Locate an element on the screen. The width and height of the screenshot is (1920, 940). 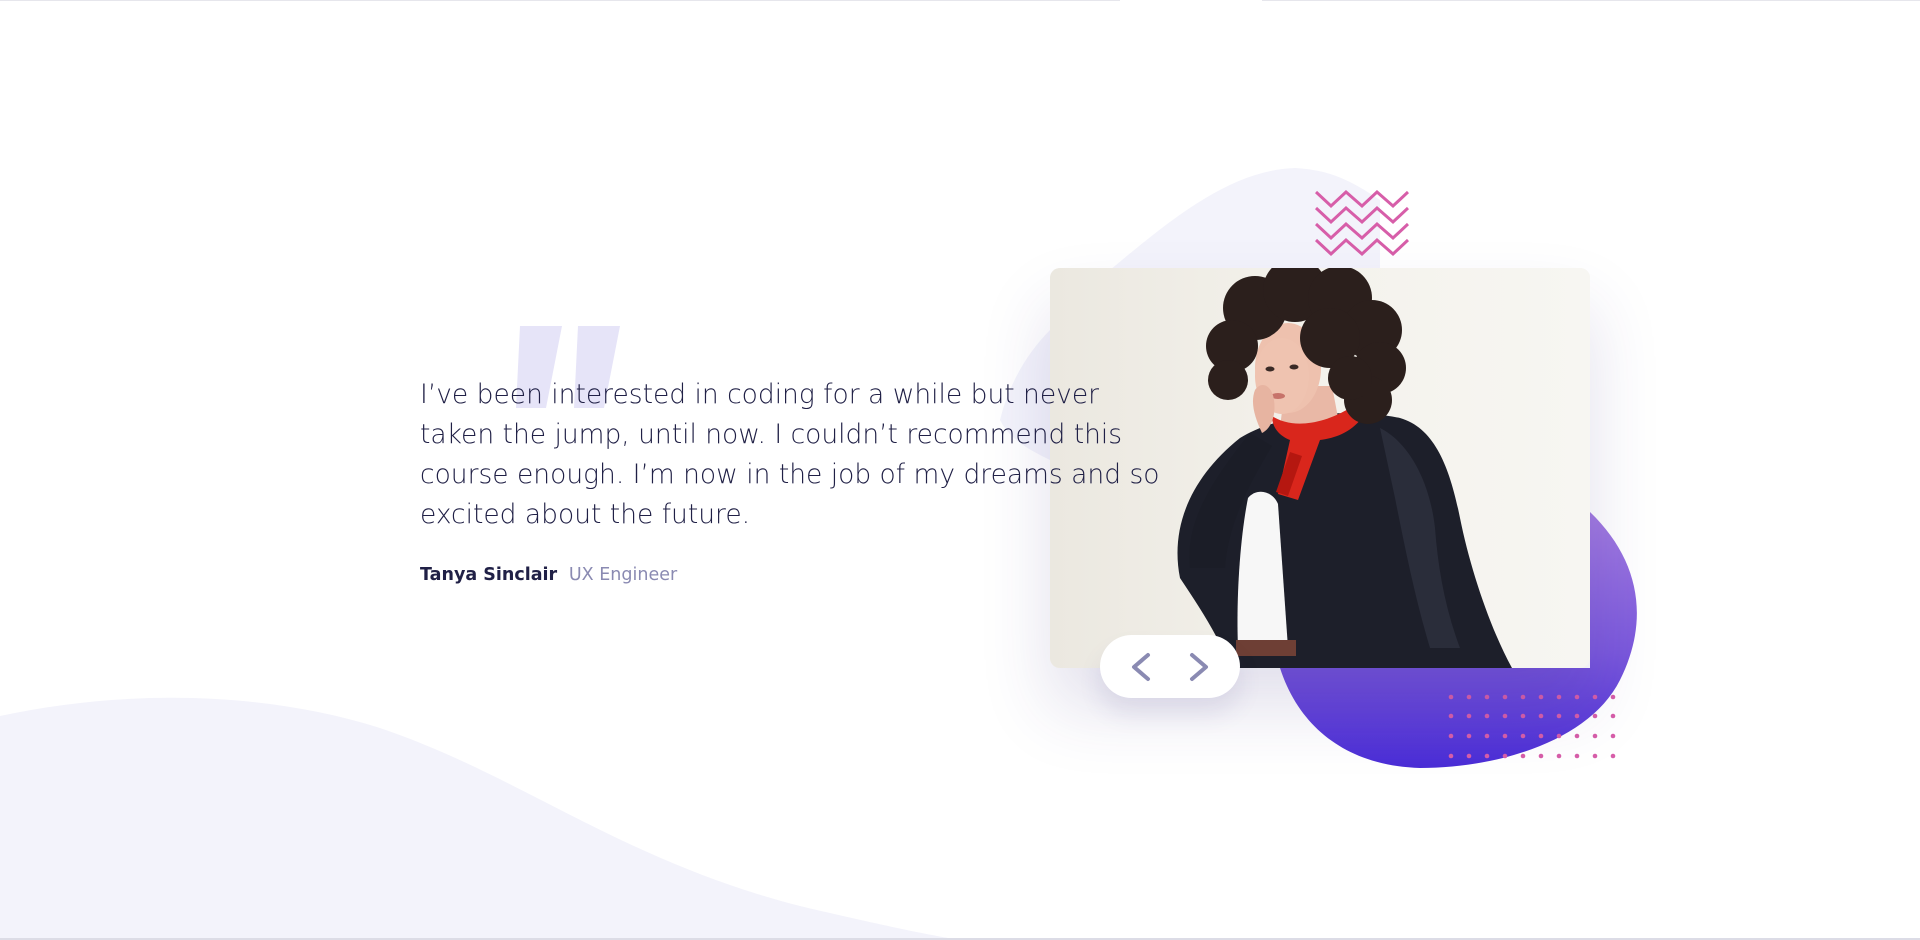
slider-controls is located at coordinates (1170, 666).